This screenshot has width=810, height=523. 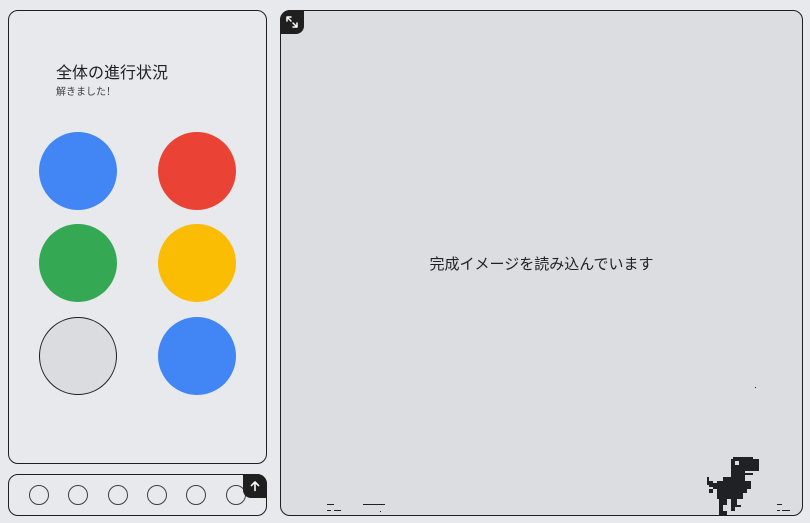 I want to click on dino-icon, so click(x=733, y=486).